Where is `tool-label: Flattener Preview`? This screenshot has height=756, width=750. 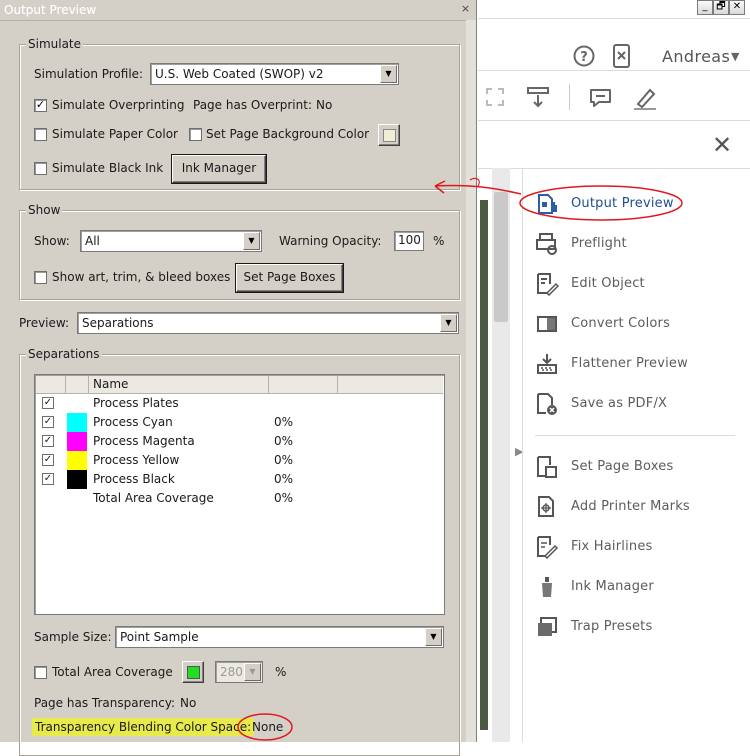
tool-label: Flattener Preview is located at coordinates (629, 363).